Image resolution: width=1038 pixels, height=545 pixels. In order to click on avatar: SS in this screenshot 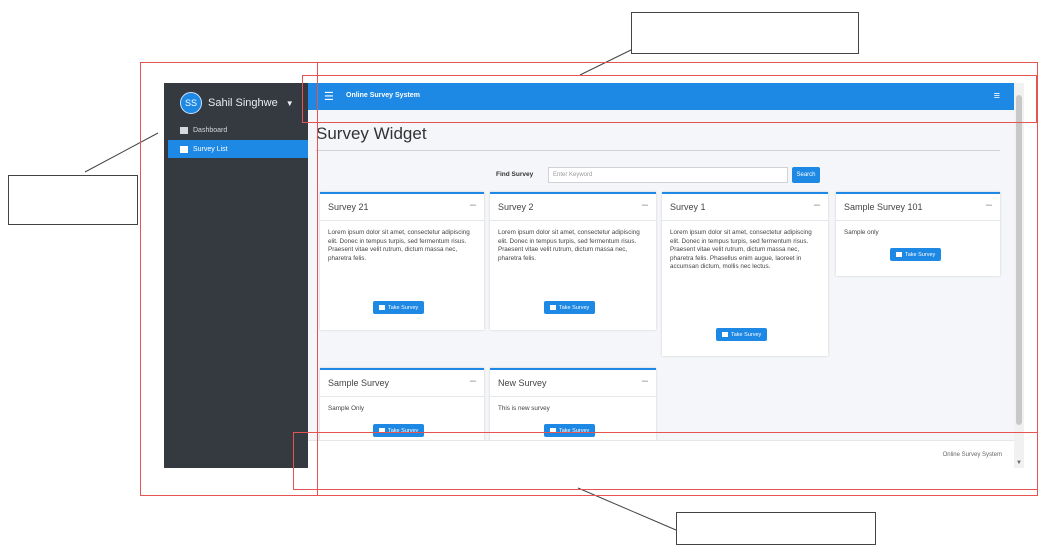, I will do `click(191, 103)`.